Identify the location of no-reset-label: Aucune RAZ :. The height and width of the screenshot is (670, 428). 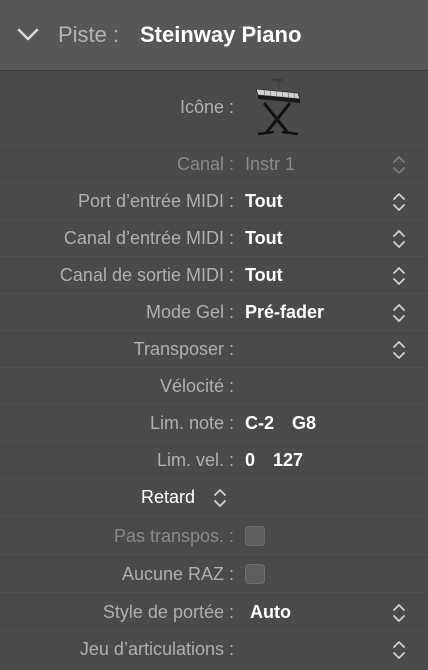
(177, 574).